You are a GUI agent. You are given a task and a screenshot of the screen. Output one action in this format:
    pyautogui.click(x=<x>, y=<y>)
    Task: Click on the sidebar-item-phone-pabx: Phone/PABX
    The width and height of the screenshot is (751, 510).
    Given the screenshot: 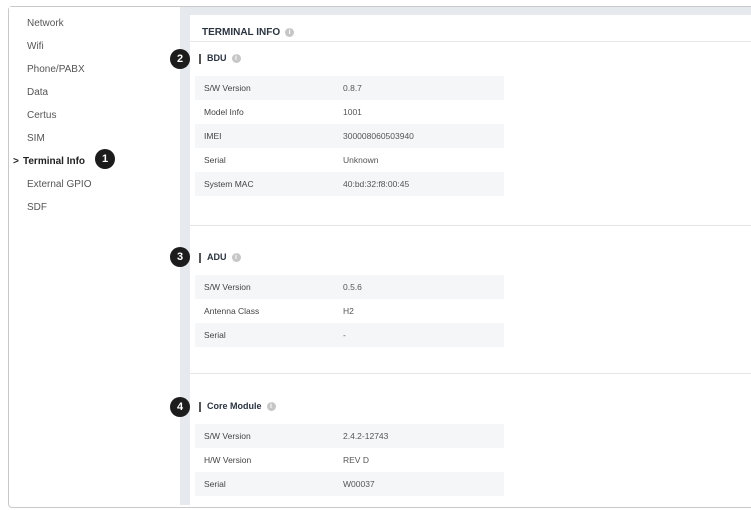 What is the action you would take?
    pyautogui.click(x=56, y=69)
    